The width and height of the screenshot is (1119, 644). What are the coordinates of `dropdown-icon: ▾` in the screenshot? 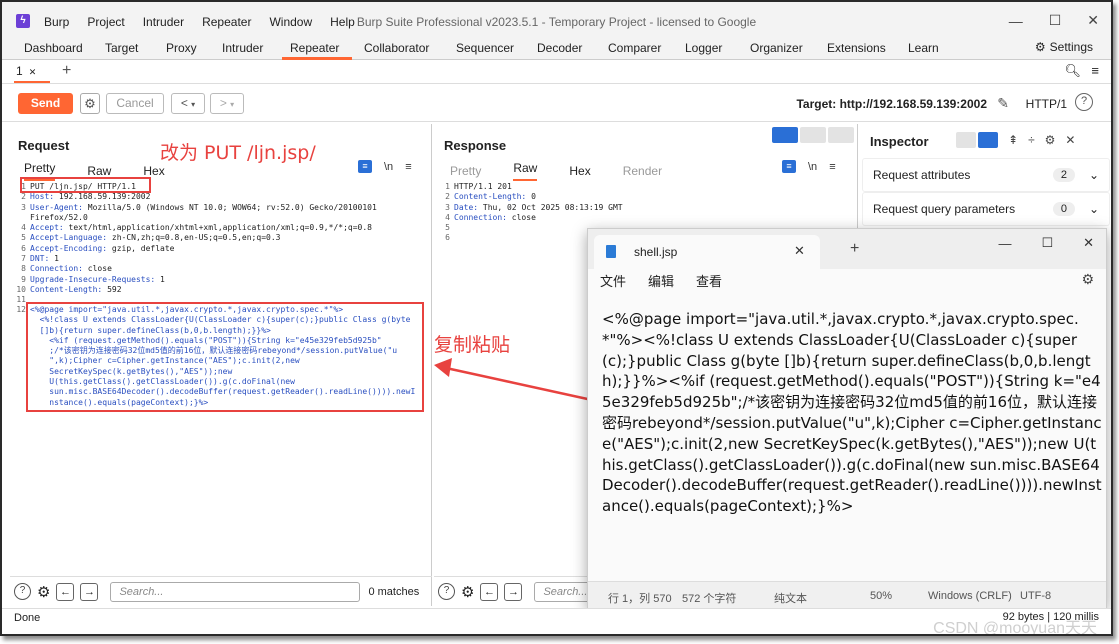 It's located at (193, 104).